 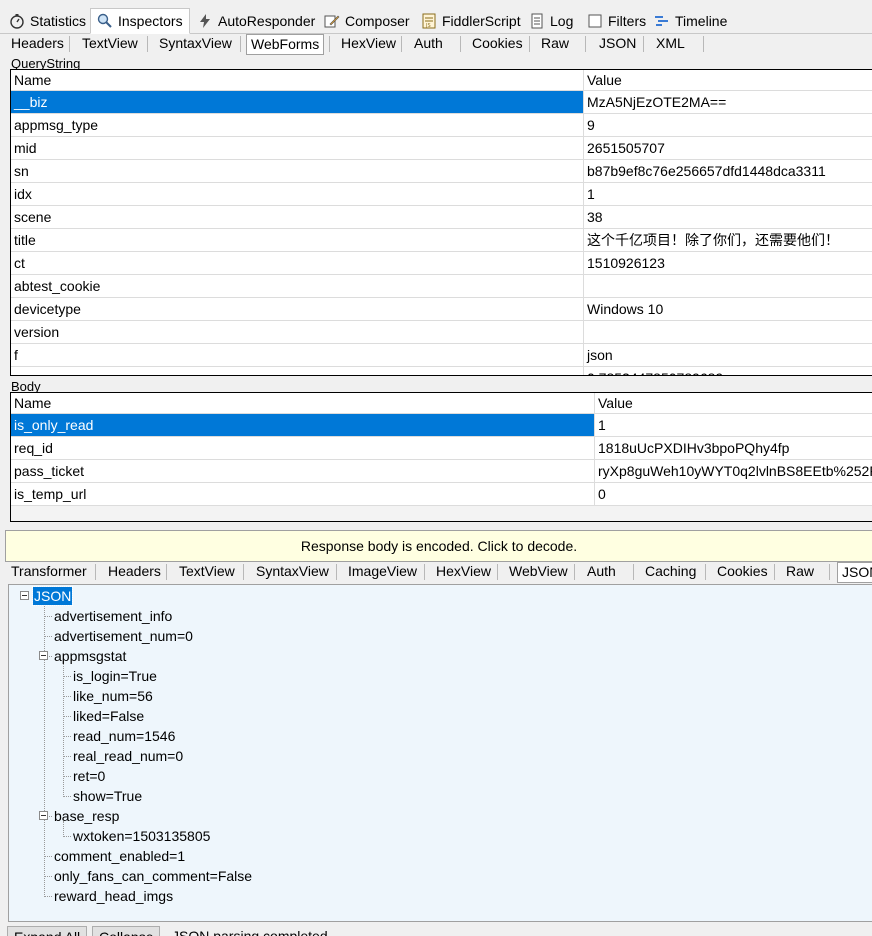 I want to click on cell-name: devicetype, so click(x=297, y=309).